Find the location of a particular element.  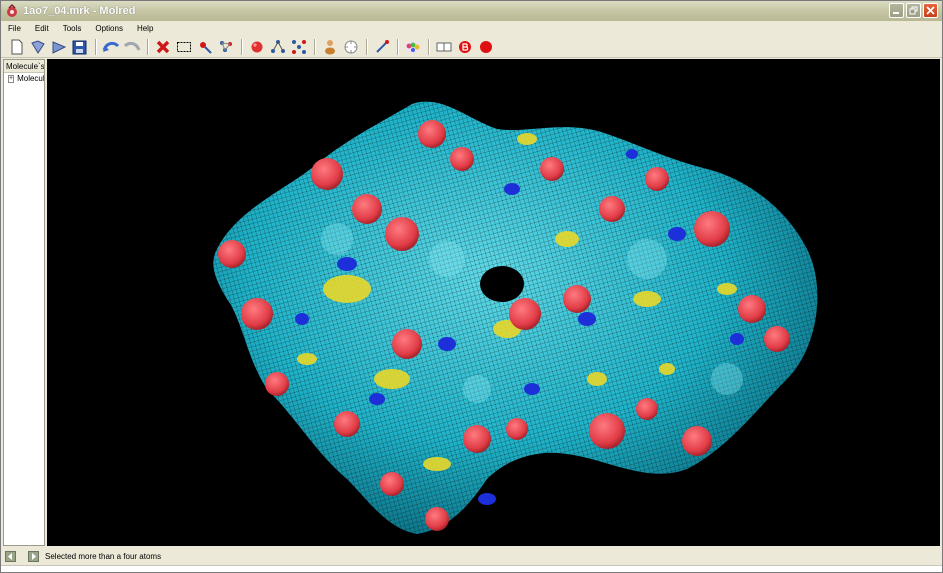

tree-item-molecule: + Molecule is located at coordinates (24, 79).